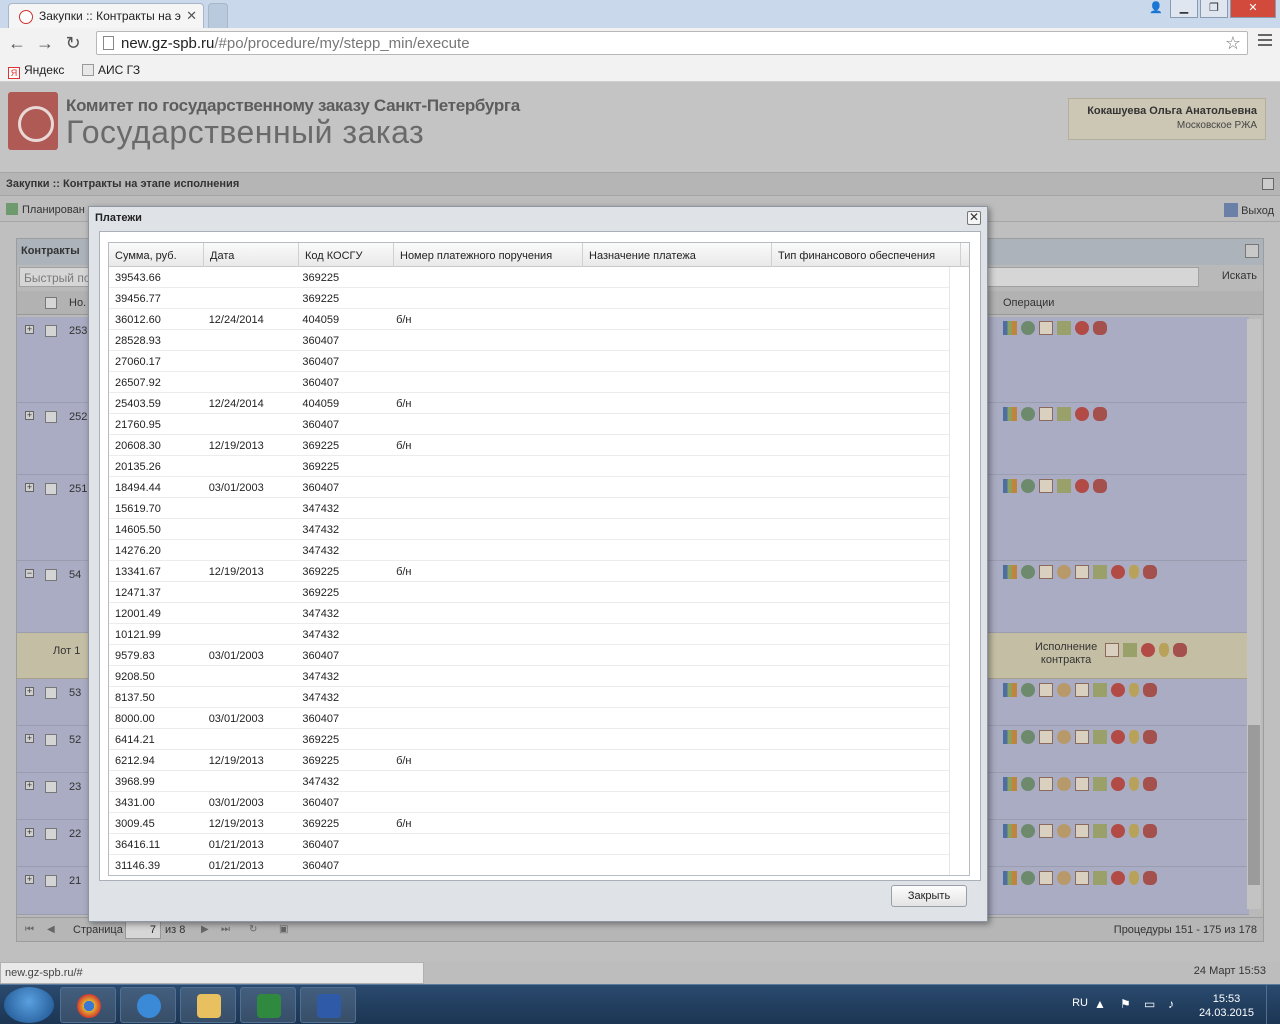  Describe the element at coordinates (529, 802) in the screenshot. I see `table-row: 3431.00 03/01/2003 360407` at that location.